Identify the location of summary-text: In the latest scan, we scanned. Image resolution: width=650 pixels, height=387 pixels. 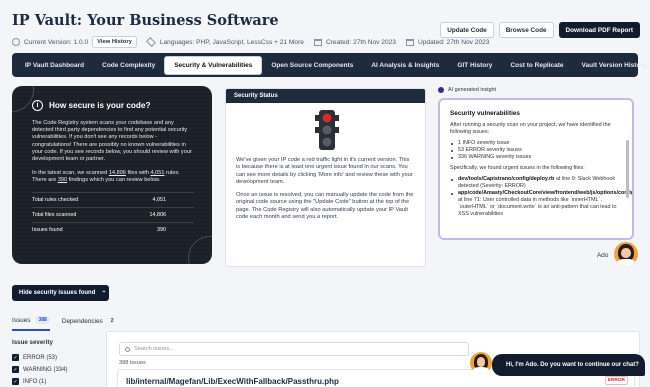
(70, 173).